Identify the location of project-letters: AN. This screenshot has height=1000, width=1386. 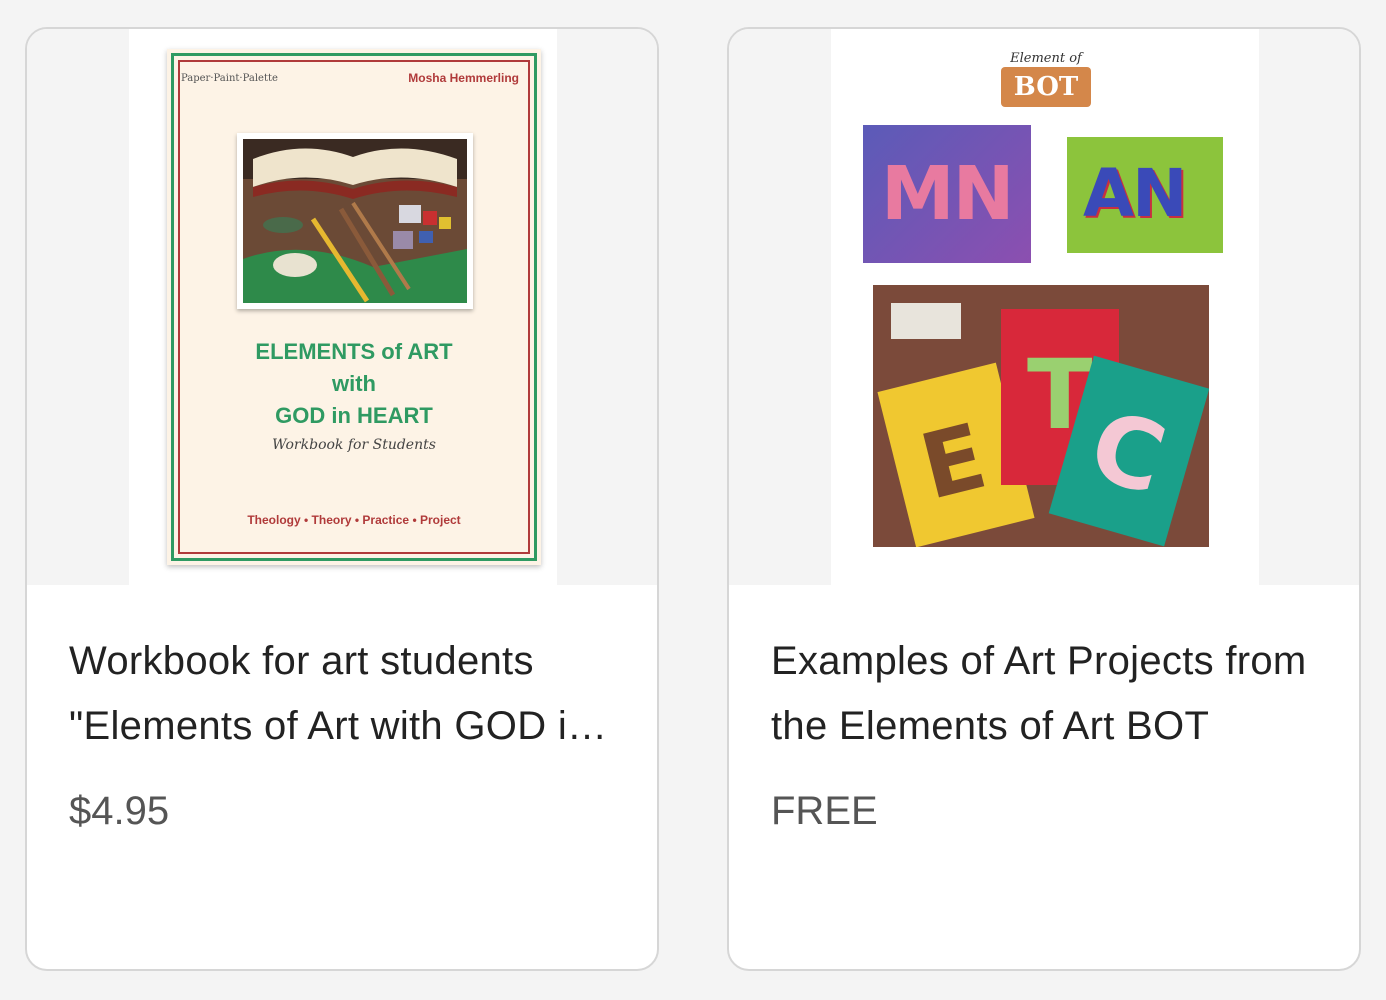
(1135, 193).